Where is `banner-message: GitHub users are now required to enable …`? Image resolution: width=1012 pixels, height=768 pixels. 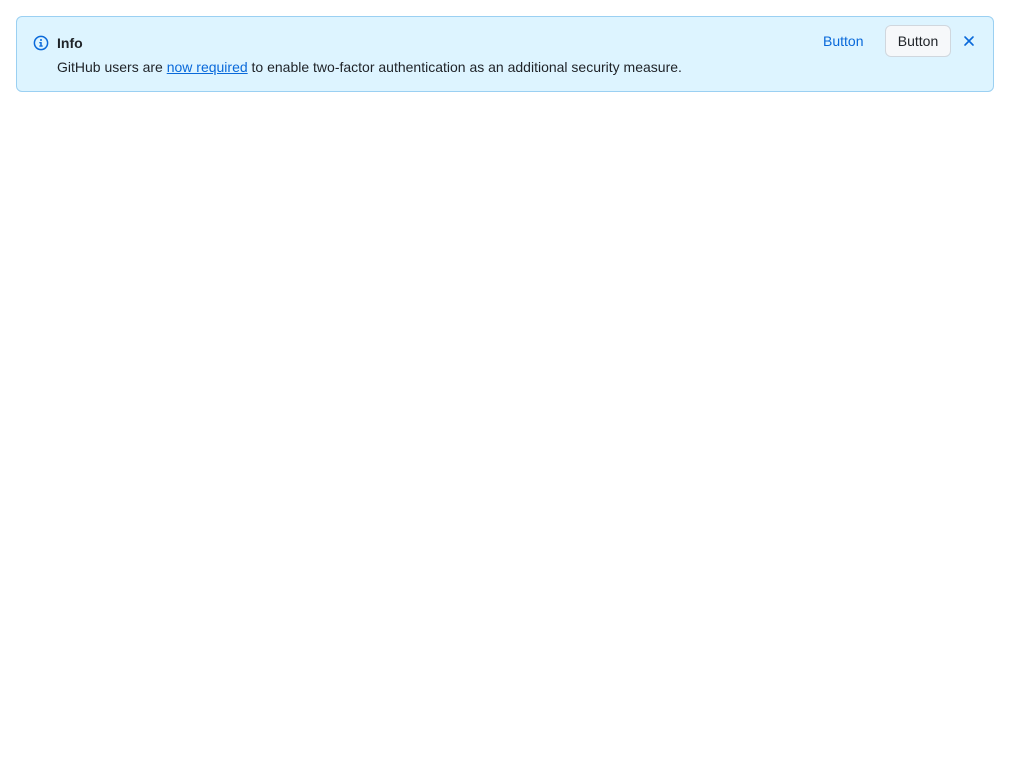 banner-message: GitHub users are now required to enable … is located at coordinates (369, 67).